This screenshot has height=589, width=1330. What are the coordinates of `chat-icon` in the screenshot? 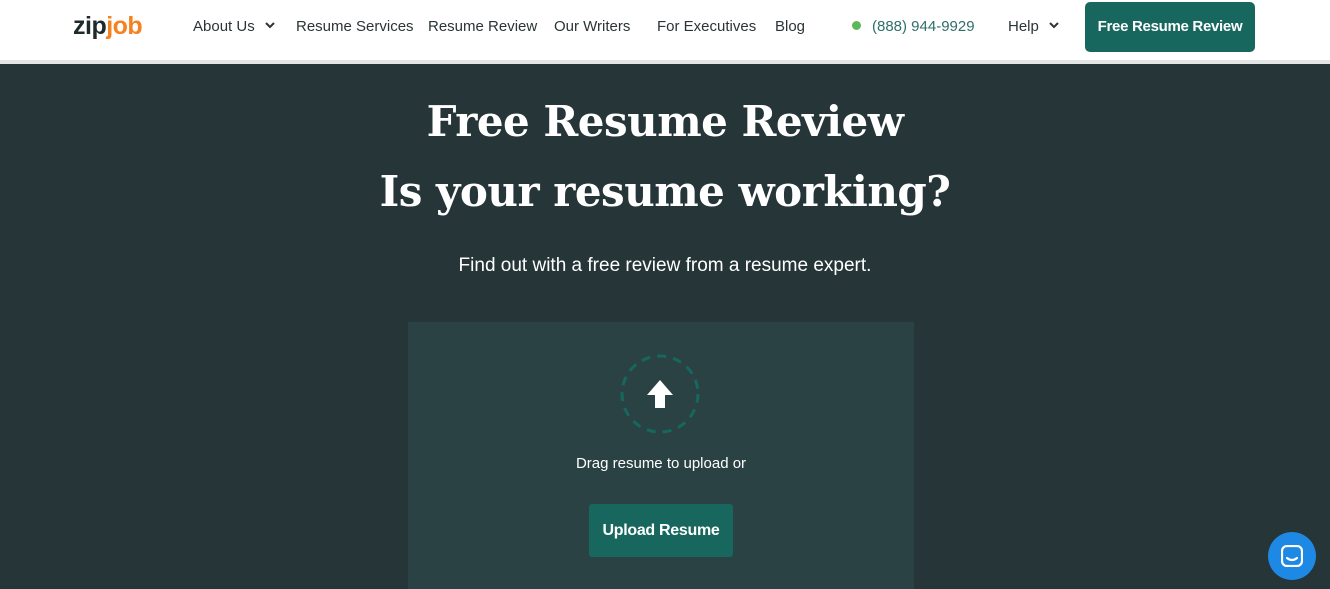 It's located at (1292, 556).